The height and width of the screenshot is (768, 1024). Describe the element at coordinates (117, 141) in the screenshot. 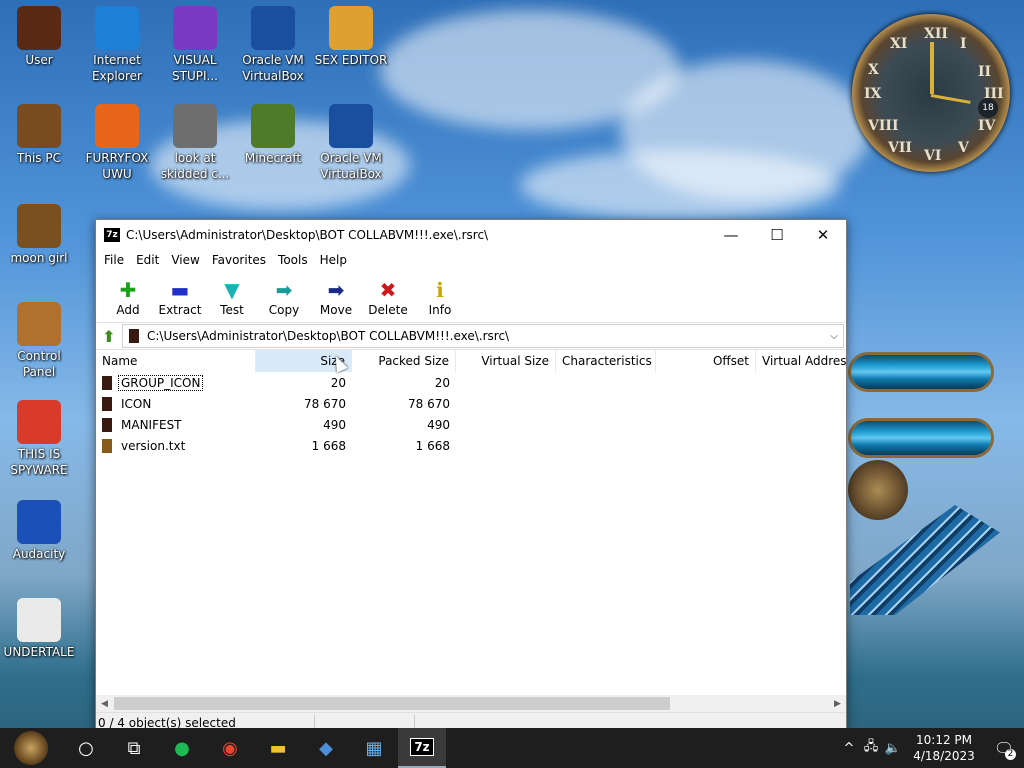

I see `desktop-icon: FURRYFOX UWU` at that location.